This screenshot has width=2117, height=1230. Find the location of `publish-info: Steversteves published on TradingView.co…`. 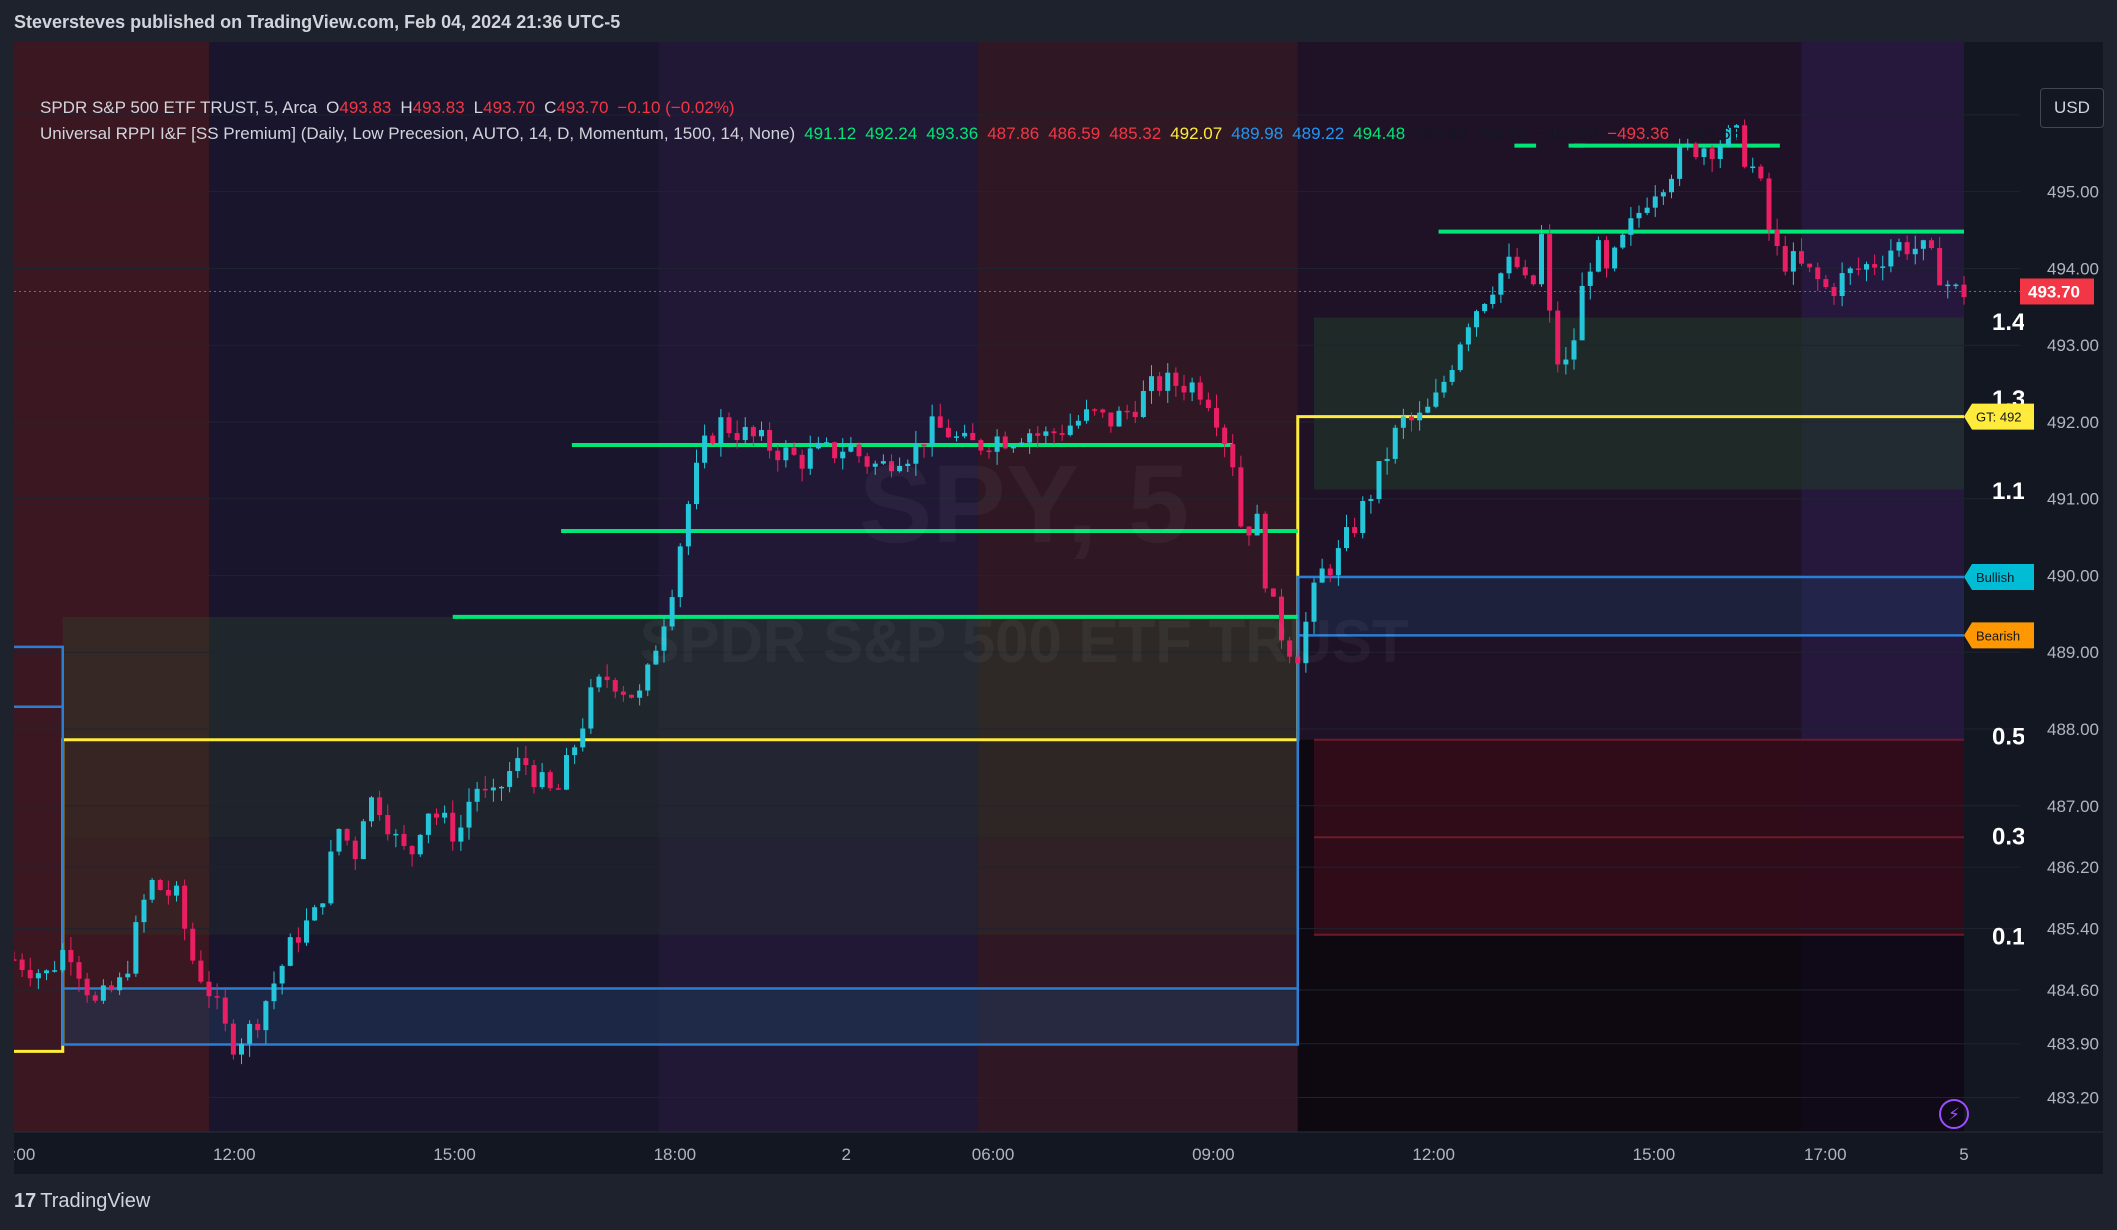

publish-info: Steversteves published on TradingView.co… is located at coordinates (317, 22).